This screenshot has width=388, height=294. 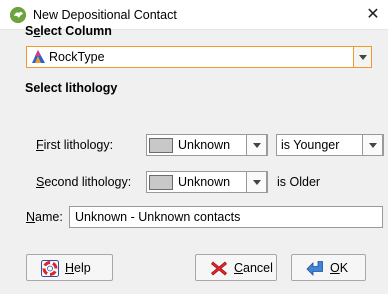 I want to click on first-lithology-label: First lithology:, so click(x=74, y=145).